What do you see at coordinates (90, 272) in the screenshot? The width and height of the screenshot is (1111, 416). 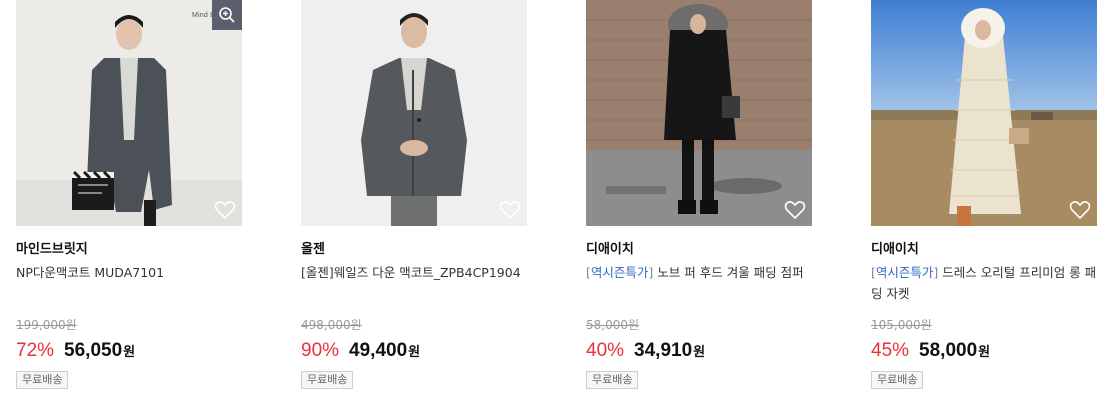 I see `product-title-text: NP다운맥코트 MUDA7101` at bounding box center [90, 272].